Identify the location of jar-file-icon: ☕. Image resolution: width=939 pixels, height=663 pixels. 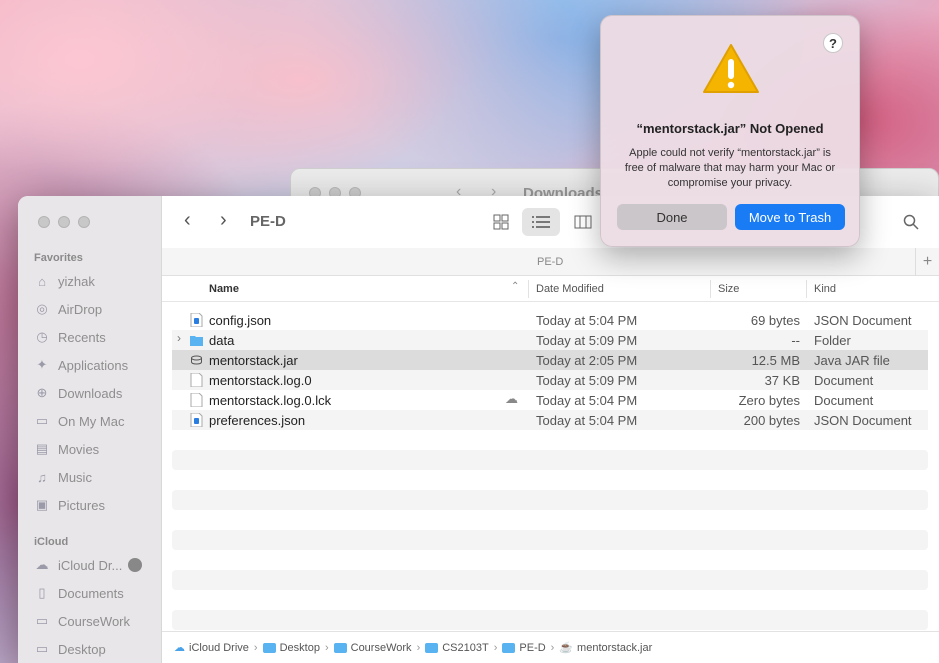
(566, 648).